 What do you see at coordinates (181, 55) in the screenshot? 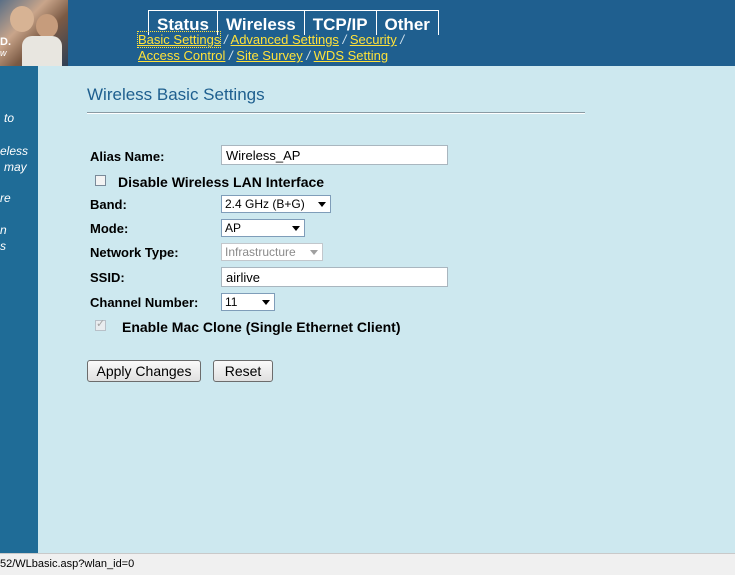
I see `subnav-access-control: Access Control` at bounding box center [181, 55].